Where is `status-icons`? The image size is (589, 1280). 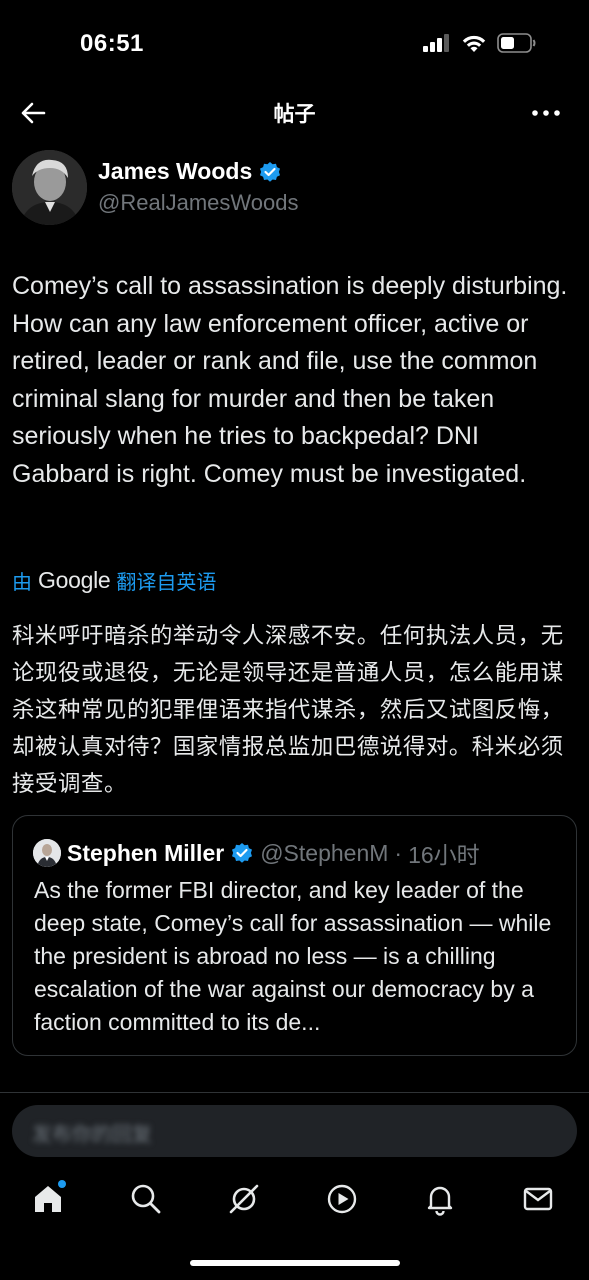 status-icons is located at coordinates (480, 43).